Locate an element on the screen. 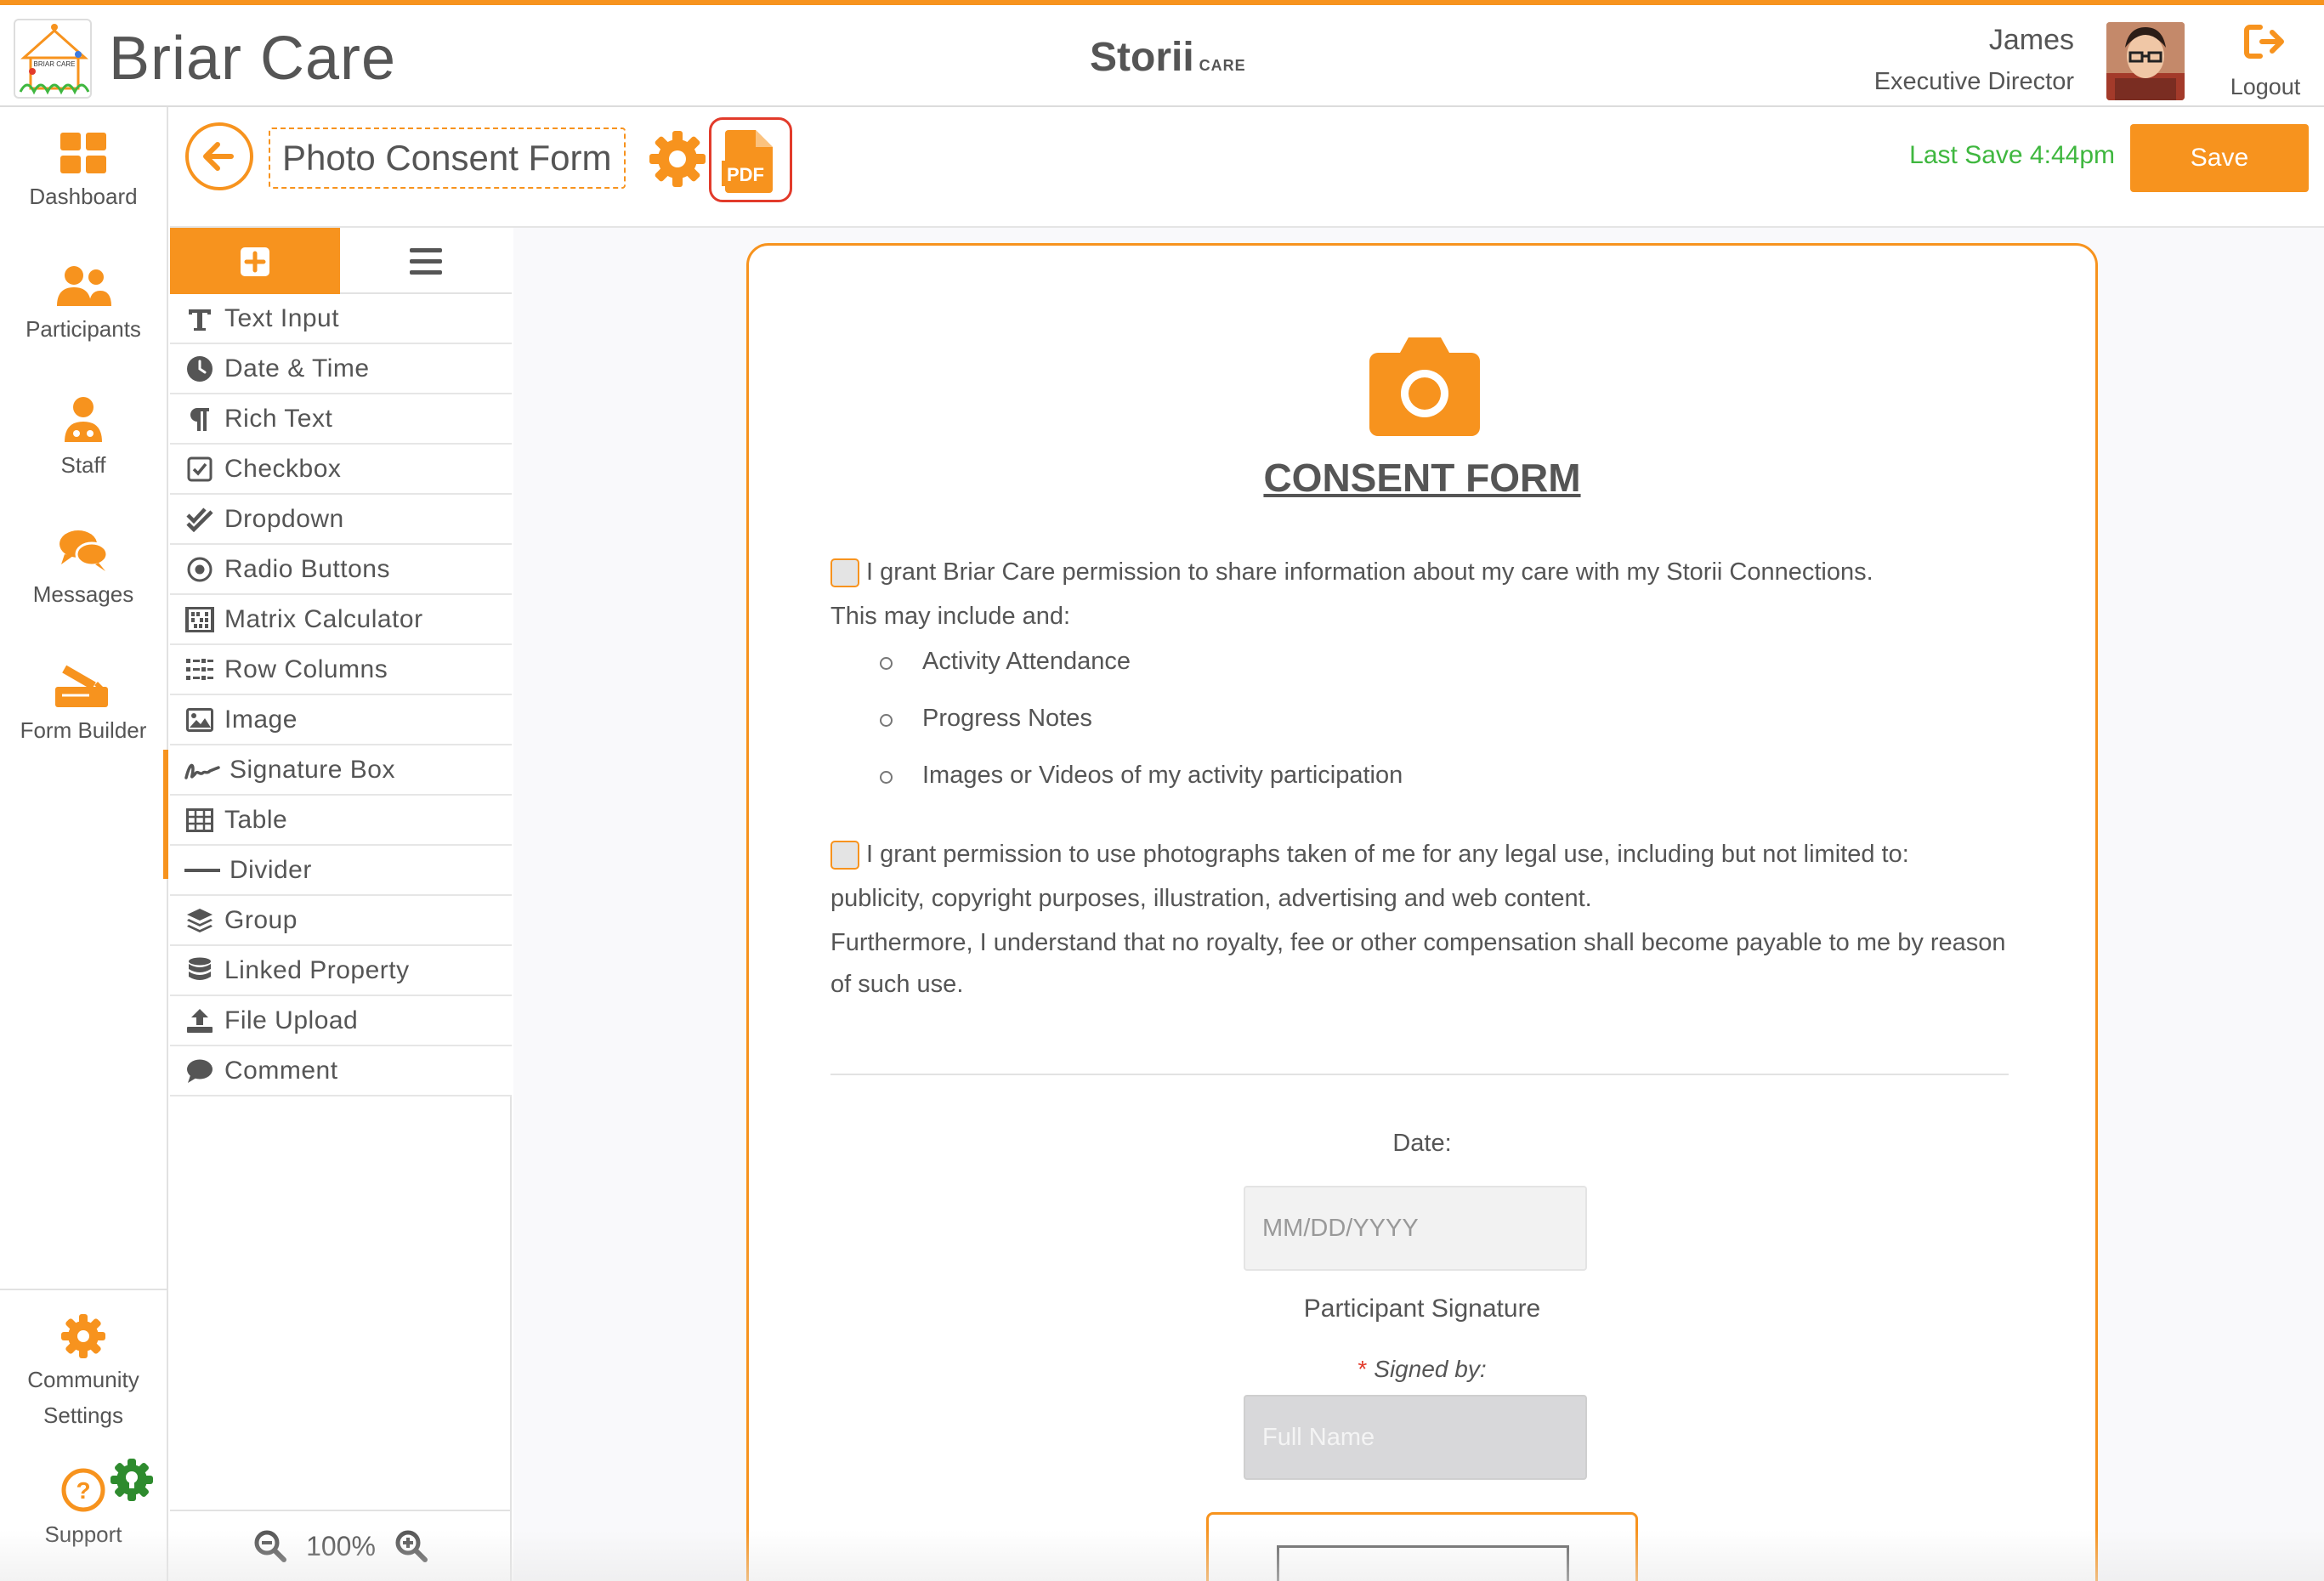 The height and width of the screenshot is (1581, 2324). paragraph-icon is located at coordinates (200, 419).